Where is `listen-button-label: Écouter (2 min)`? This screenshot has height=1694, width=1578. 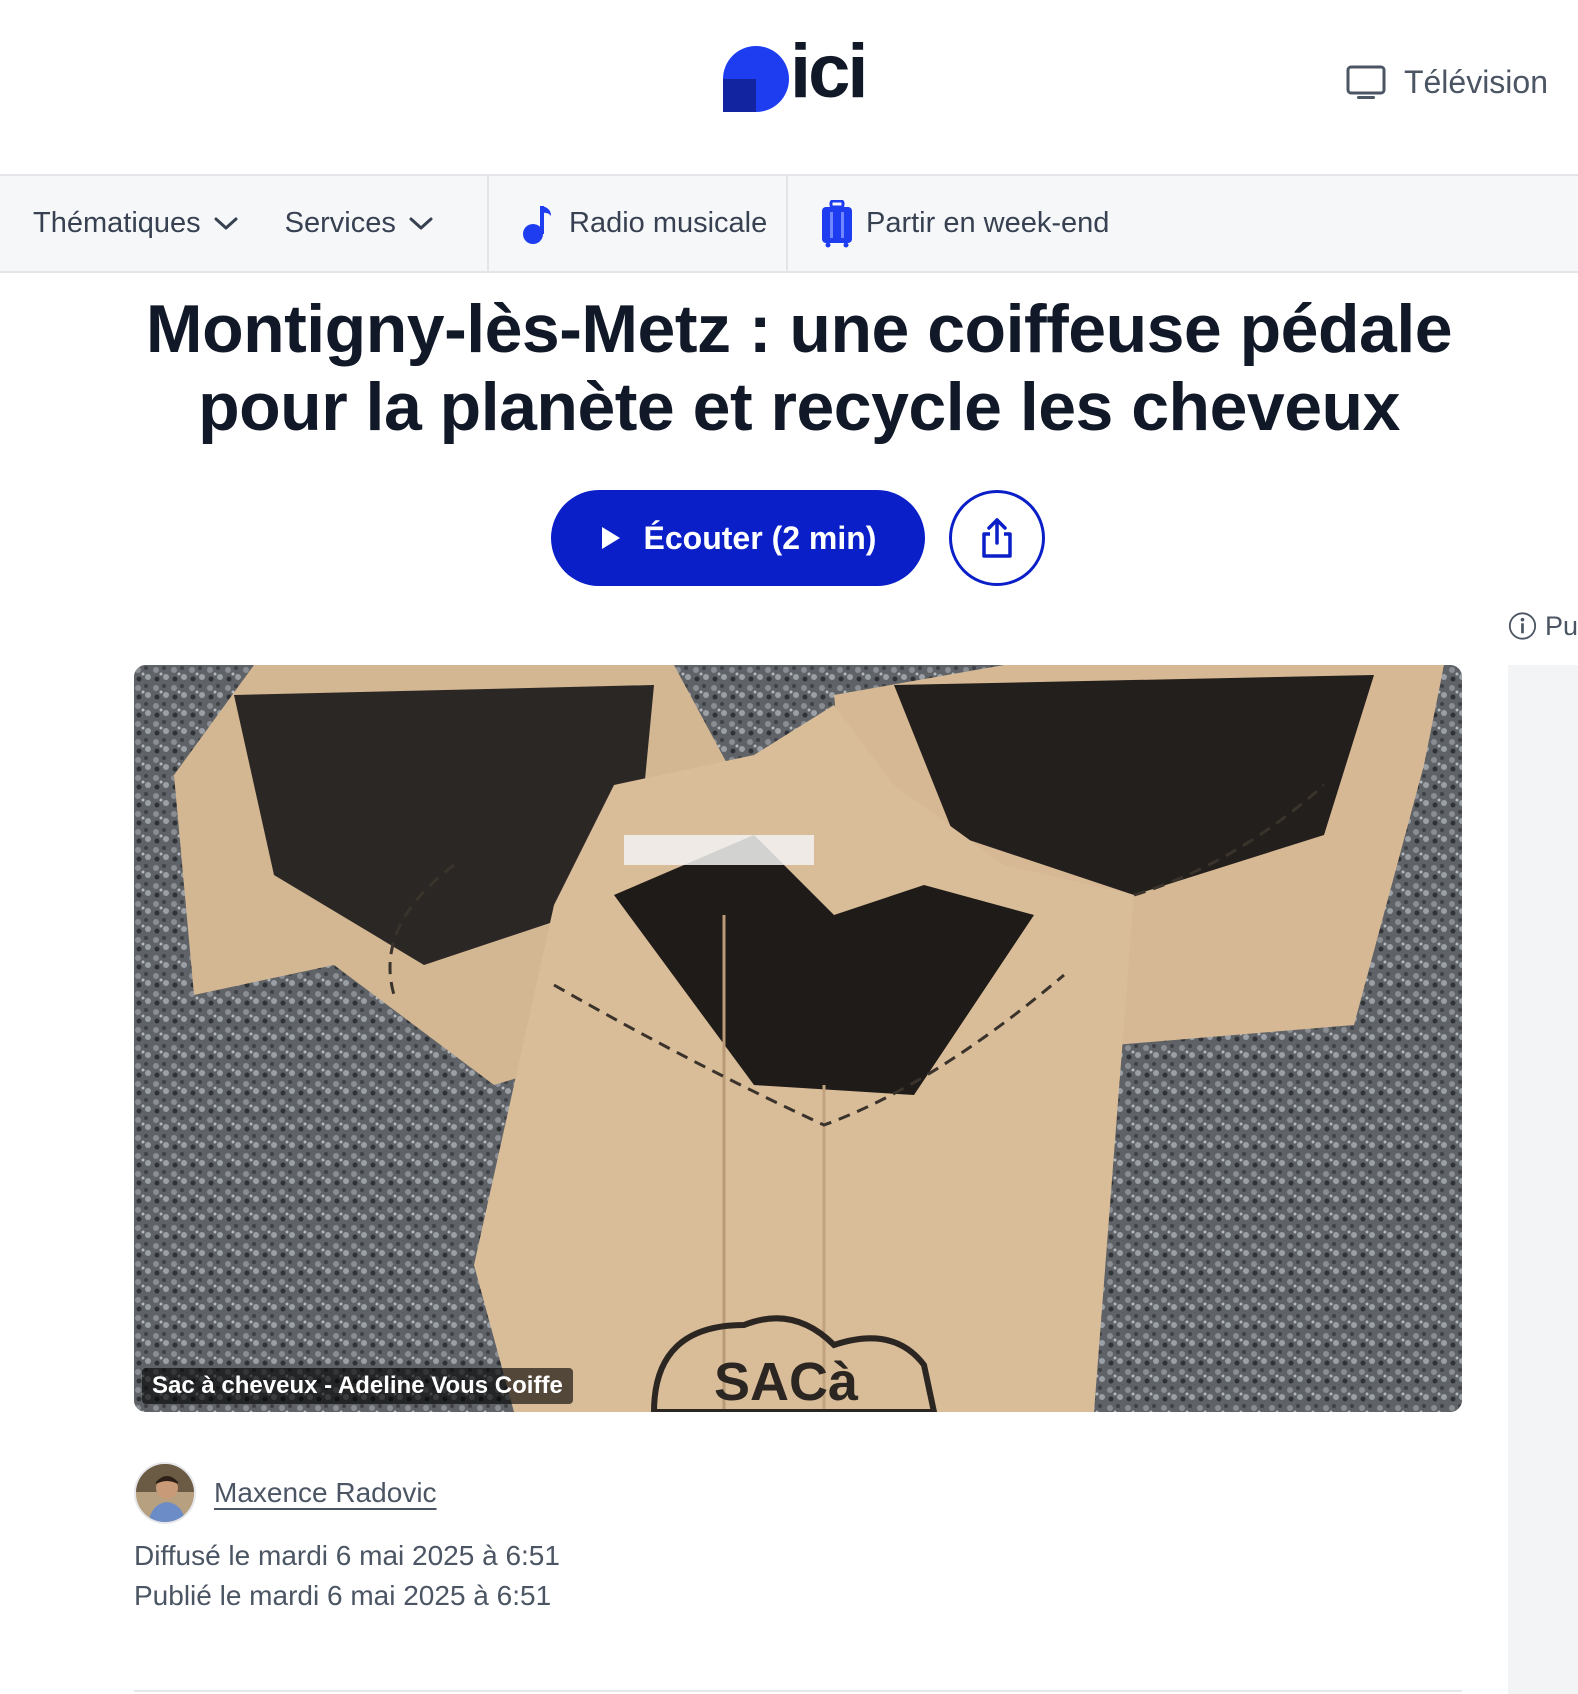
listen-button-label: Écouter (2 min) is located at coordinates (760, 537).